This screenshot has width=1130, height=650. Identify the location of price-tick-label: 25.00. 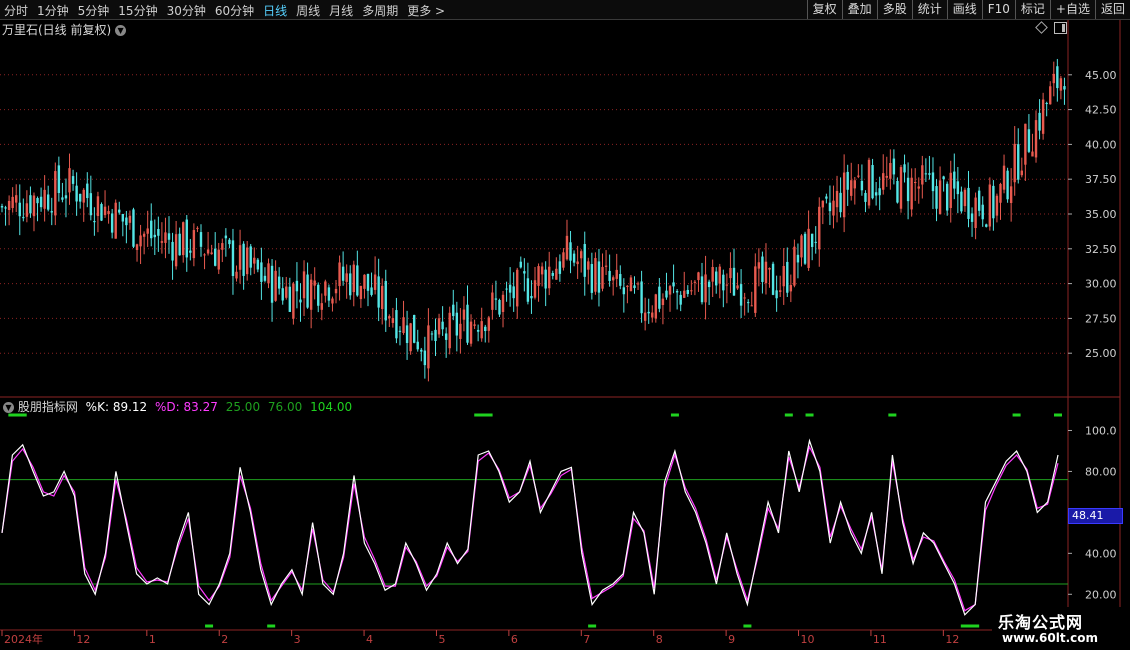
(1101, 353).